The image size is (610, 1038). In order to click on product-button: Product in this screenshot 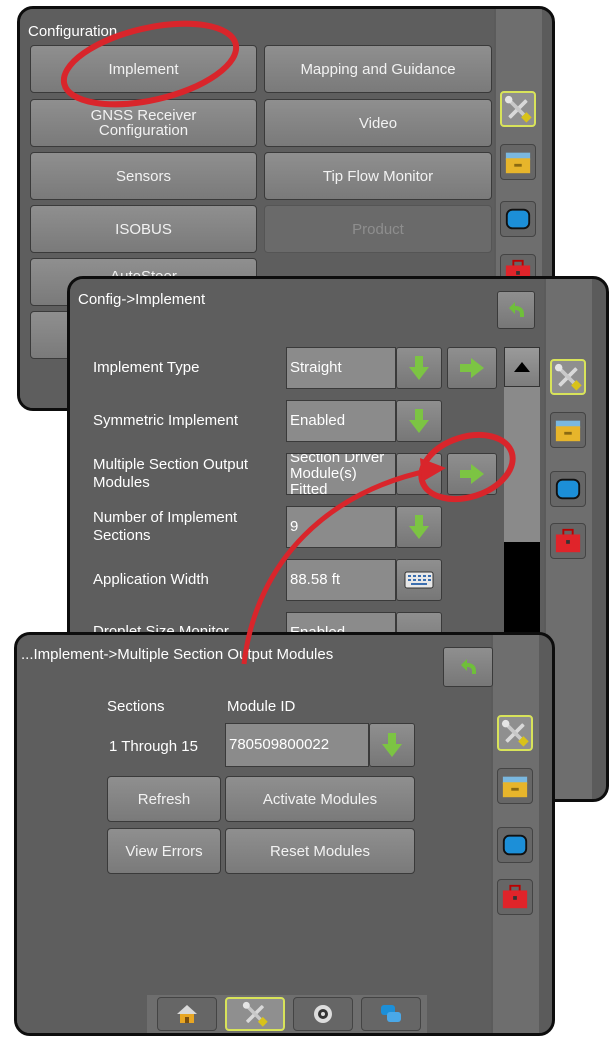, I will do `click(378, 229)`.